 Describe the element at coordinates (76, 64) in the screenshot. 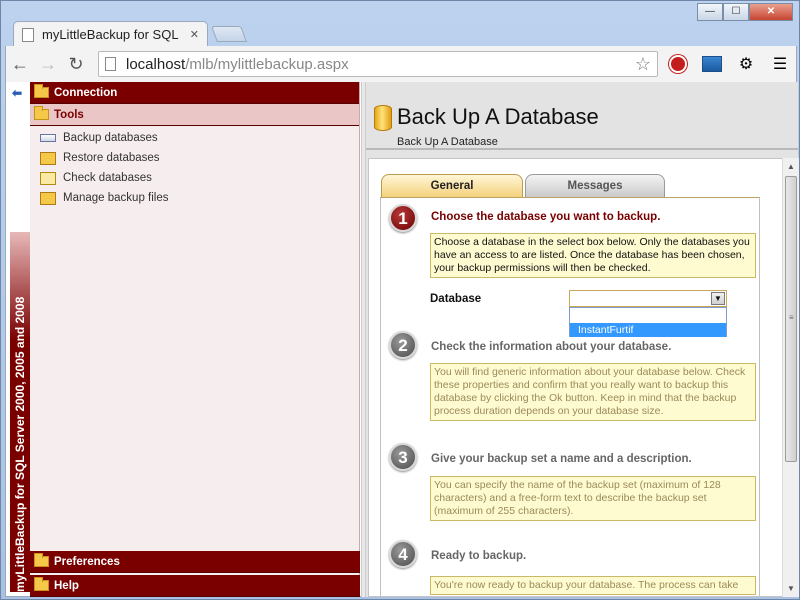

I see `reload-button: ↻` at that location.